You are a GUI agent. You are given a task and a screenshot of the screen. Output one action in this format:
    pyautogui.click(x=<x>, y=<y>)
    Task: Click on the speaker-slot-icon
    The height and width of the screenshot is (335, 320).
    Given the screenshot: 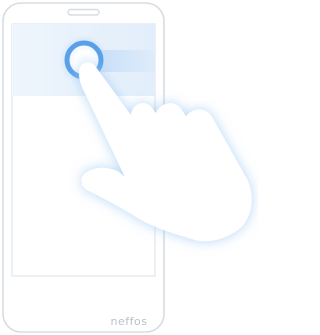 What is the action you would take?
    pyautogui.click(x=83, y=12)
    